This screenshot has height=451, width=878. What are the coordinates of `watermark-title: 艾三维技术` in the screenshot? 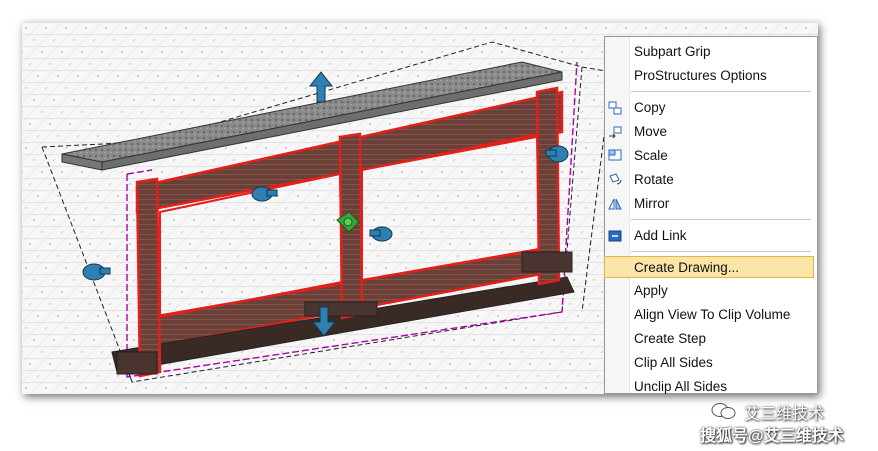 It's located at (784, 414).